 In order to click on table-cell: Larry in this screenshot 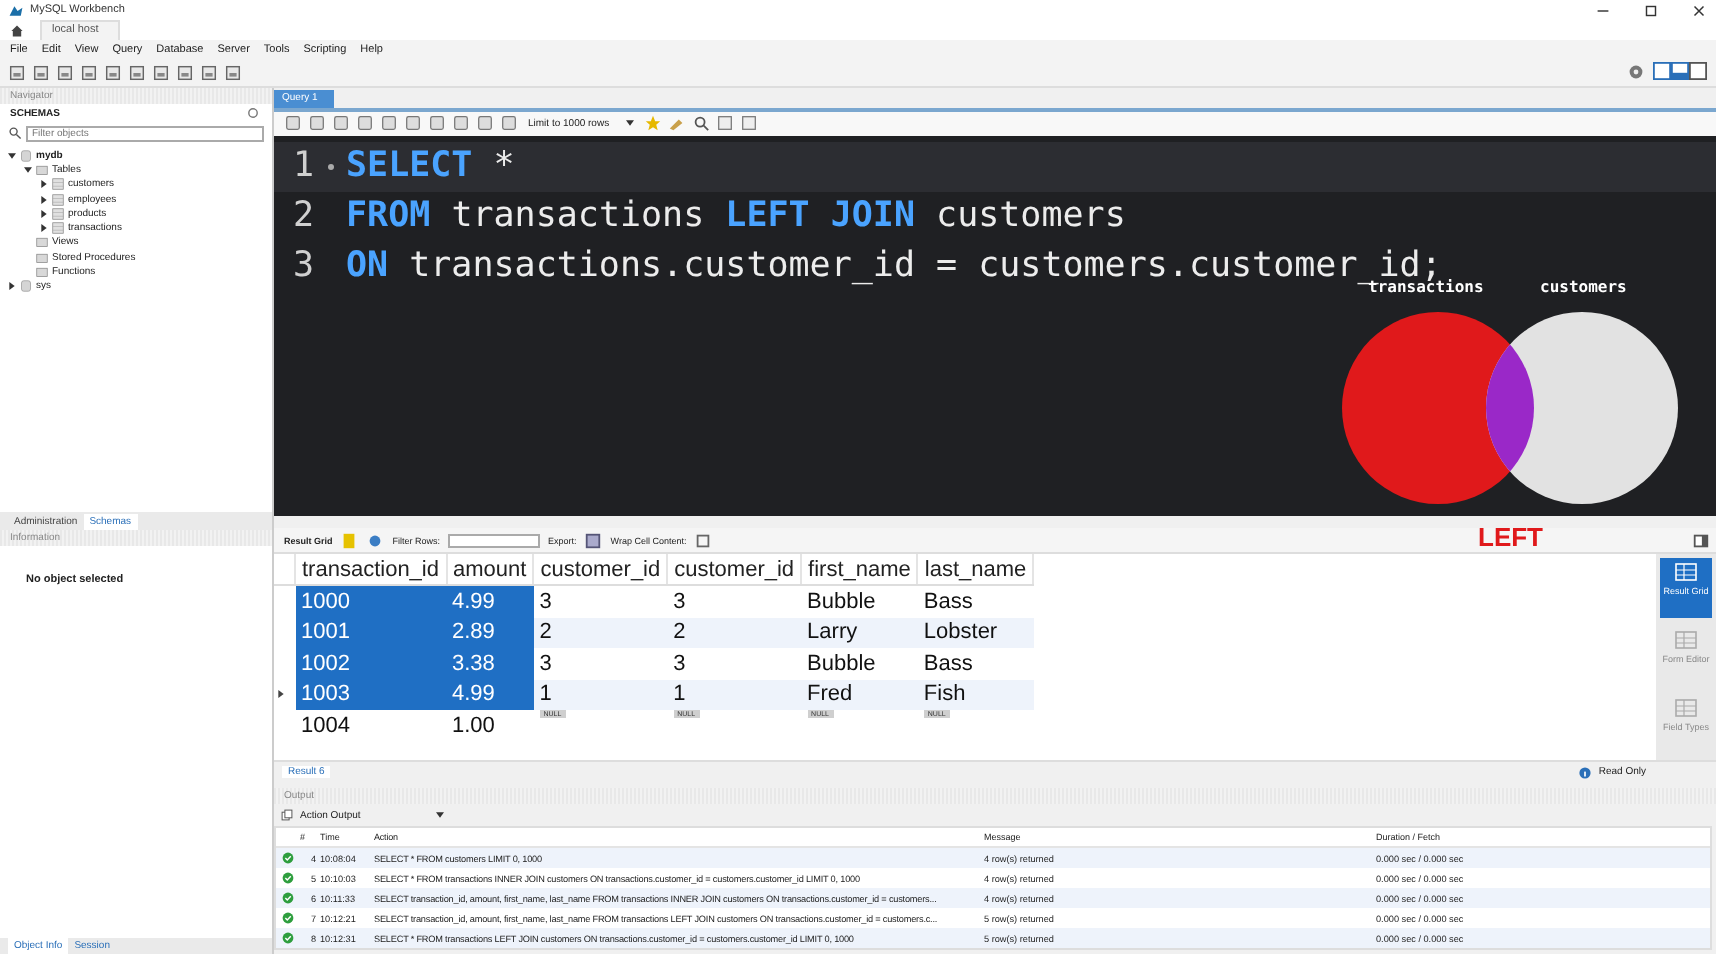, I will do `click(859, 633)`.